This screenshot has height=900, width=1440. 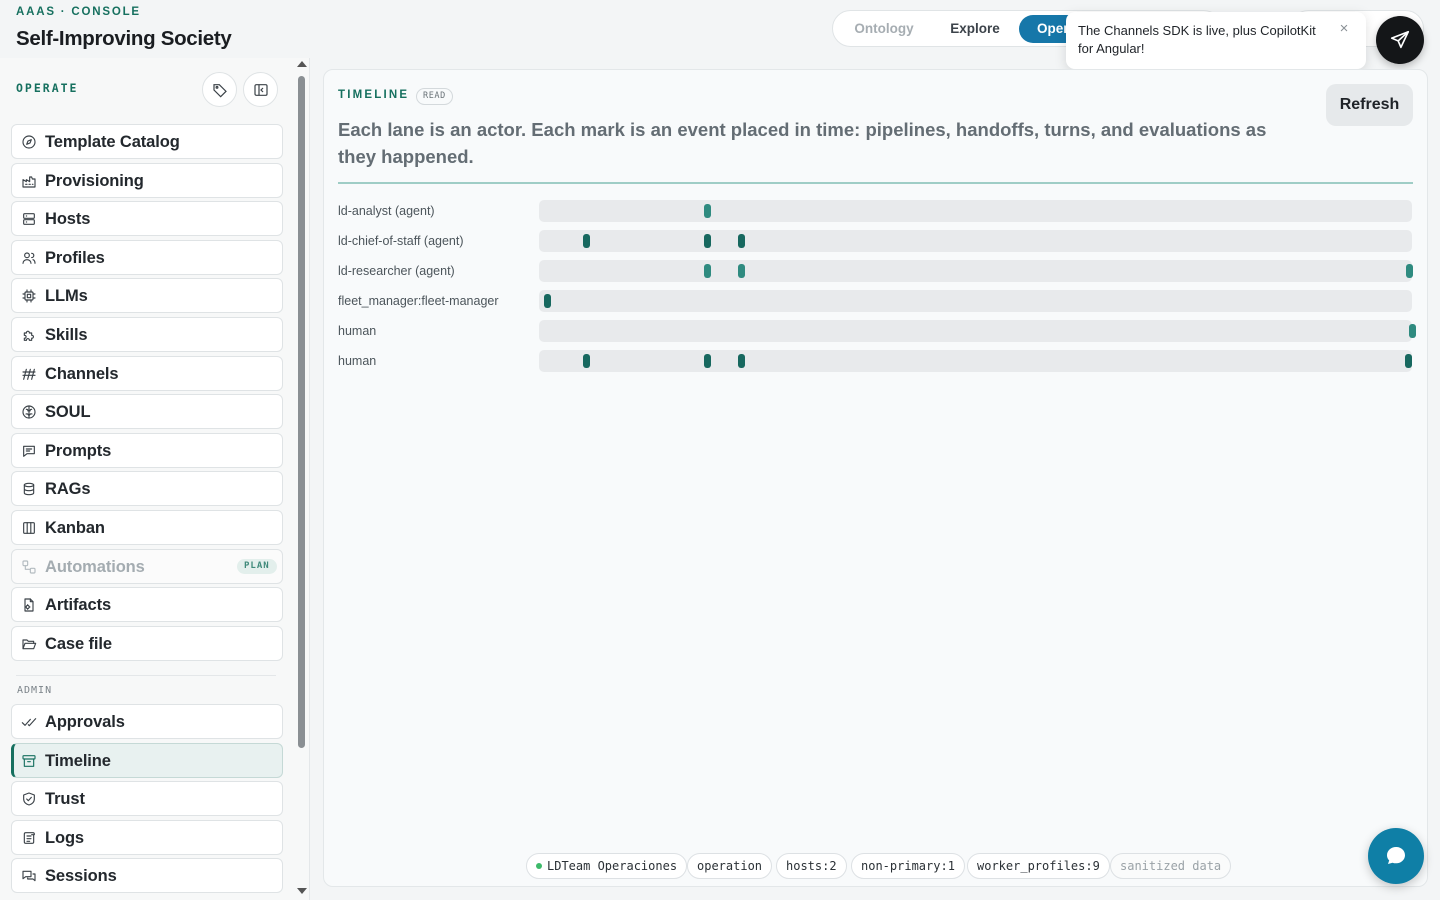 I want to click on lane-label: human, so click(x=357, y=331).